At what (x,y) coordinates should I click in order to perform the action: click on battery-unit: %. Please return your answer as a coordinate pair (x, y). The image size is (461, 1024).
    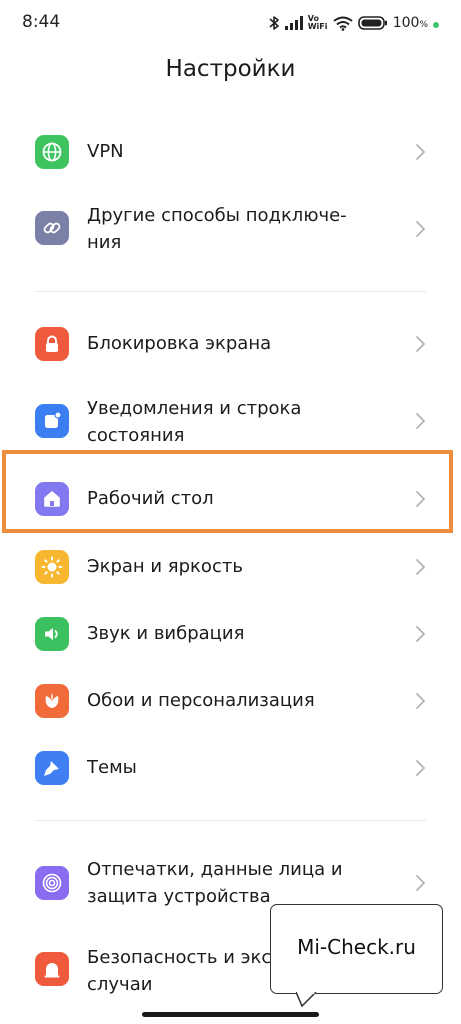
    Looking at the image, I should click on (423, 25).